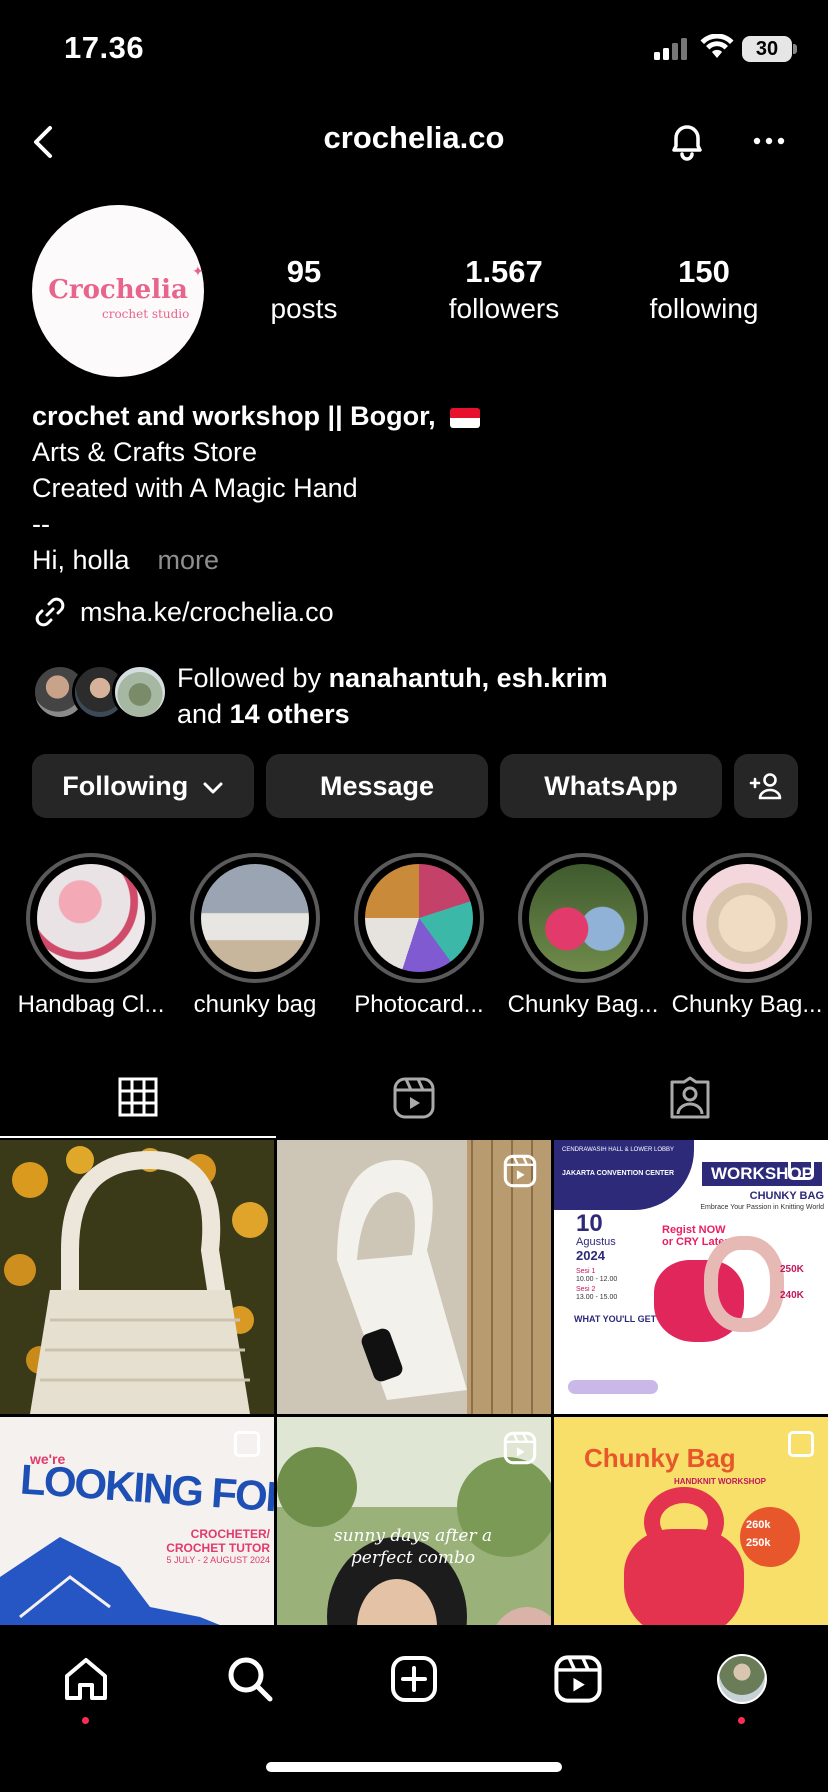 The width and height of the screenshot is (828, 1792). Describe the element at coordinates (104, 47) in the screenshot. I see `status-time: 17.36` at that location.